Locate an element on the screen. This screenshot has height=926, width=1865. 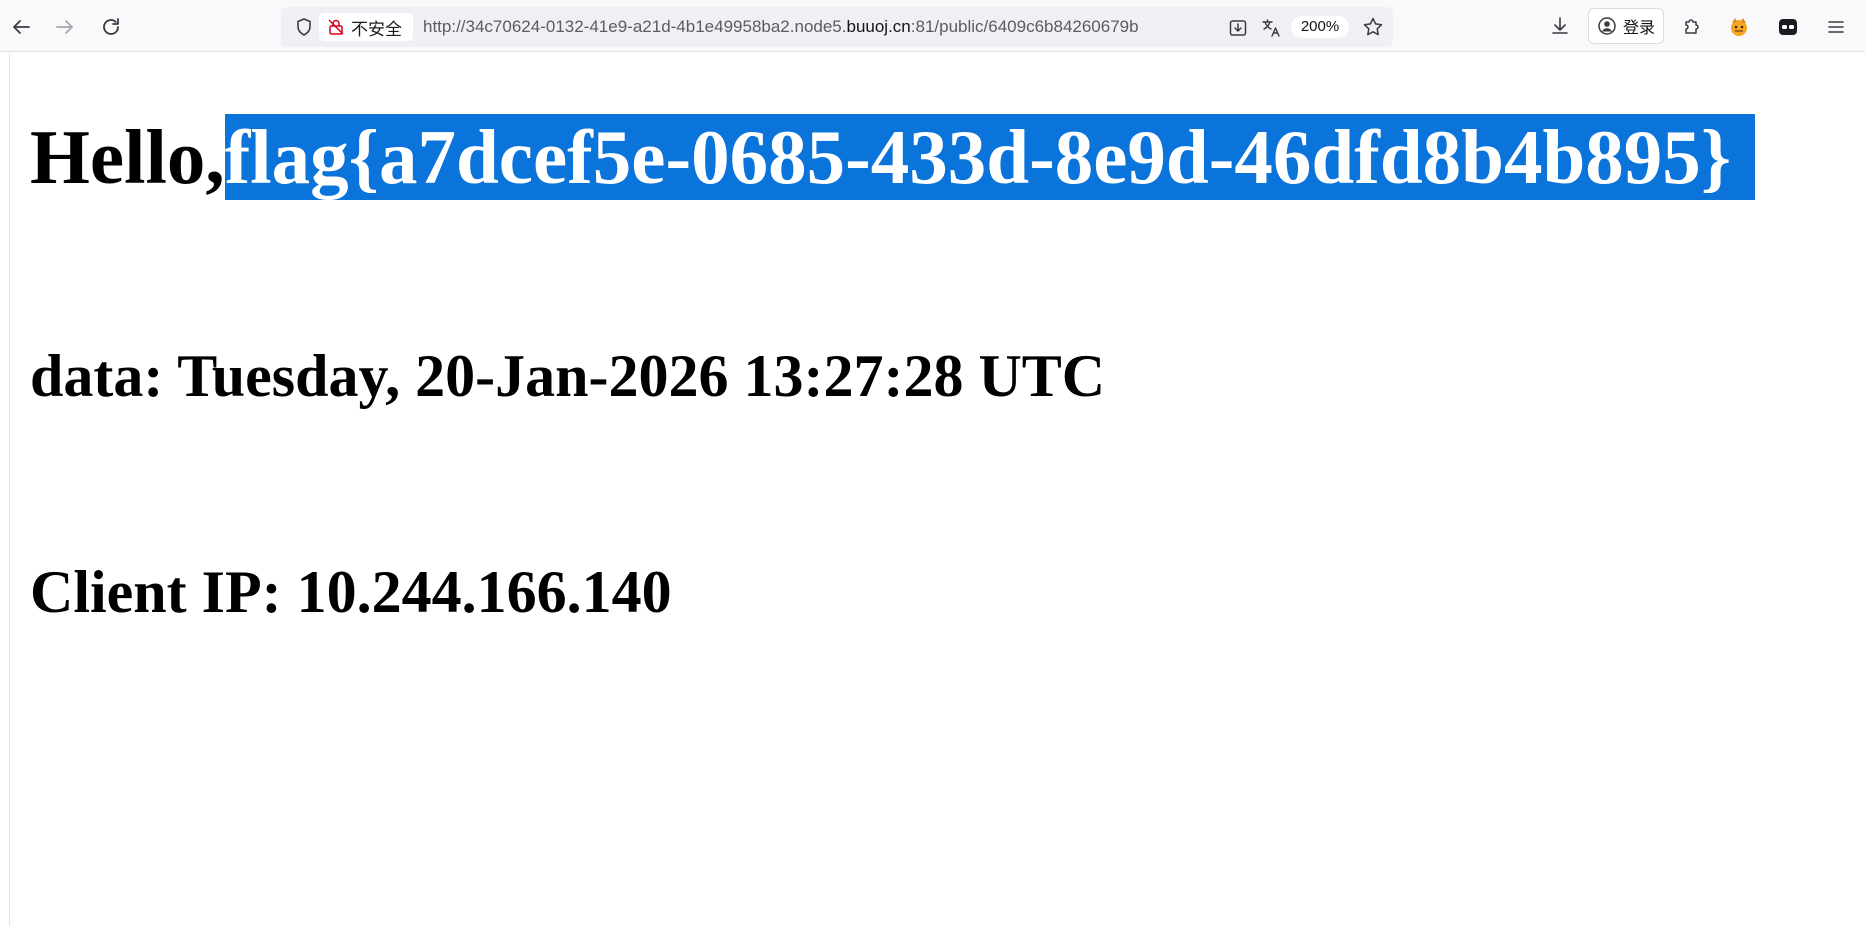
zoom-level-badge: 200% is located at coordinates (1320, 27).